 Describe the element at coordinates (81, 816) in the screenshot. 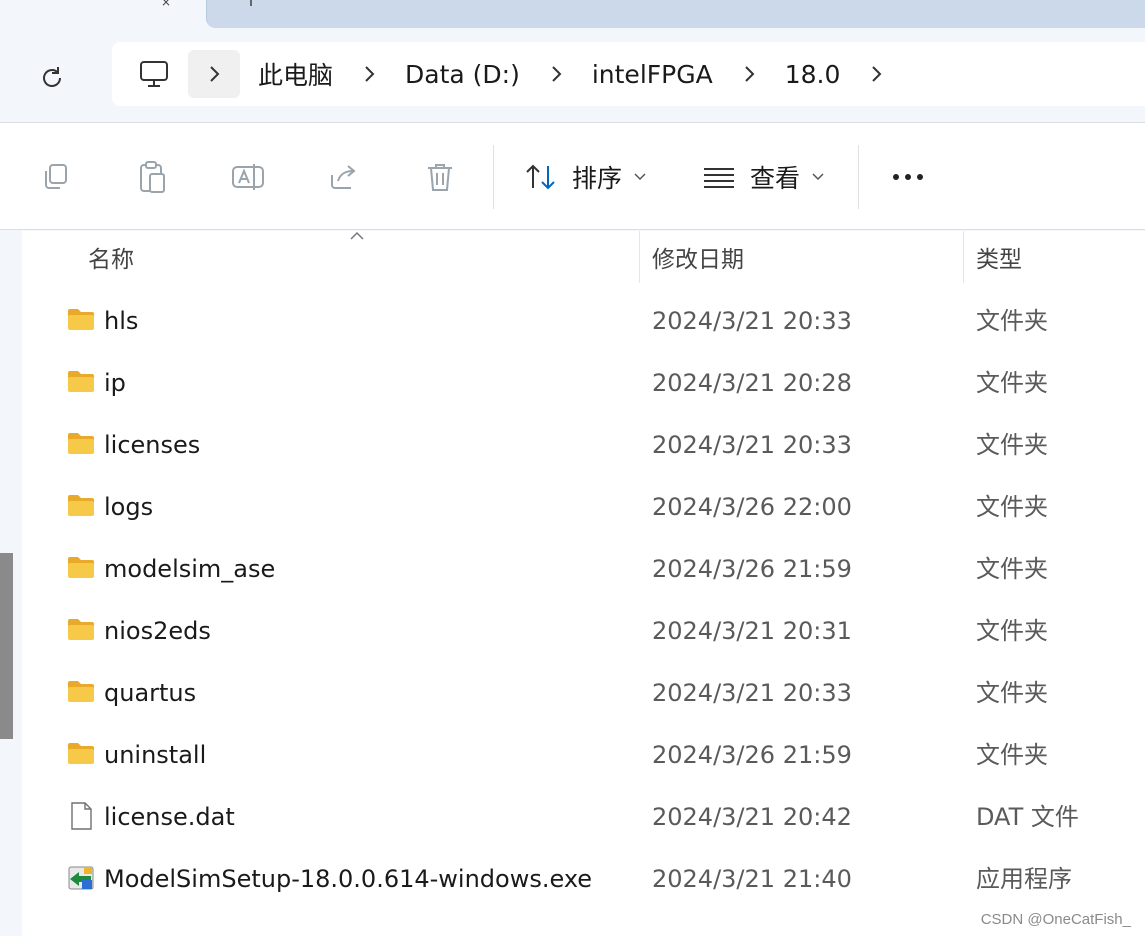

I see `file-icon` at that location.